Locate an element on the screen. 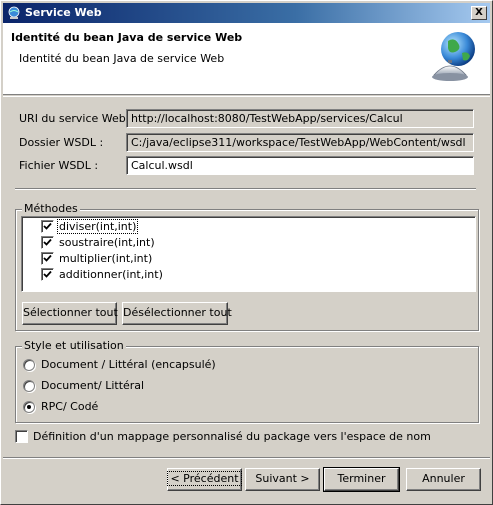  window-title: Service Web is located at coordinates (63, 12).